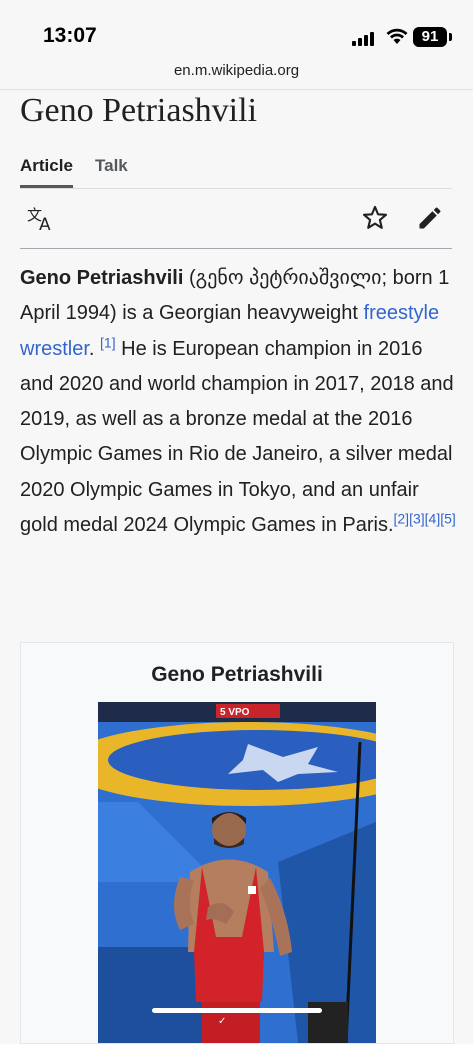 This screenshot has width=473, height=1044. What do you see at coordinates (236, 29) in the screenshot?
I see `status-bar: 13:07 91` at bounding box center [236, 29].